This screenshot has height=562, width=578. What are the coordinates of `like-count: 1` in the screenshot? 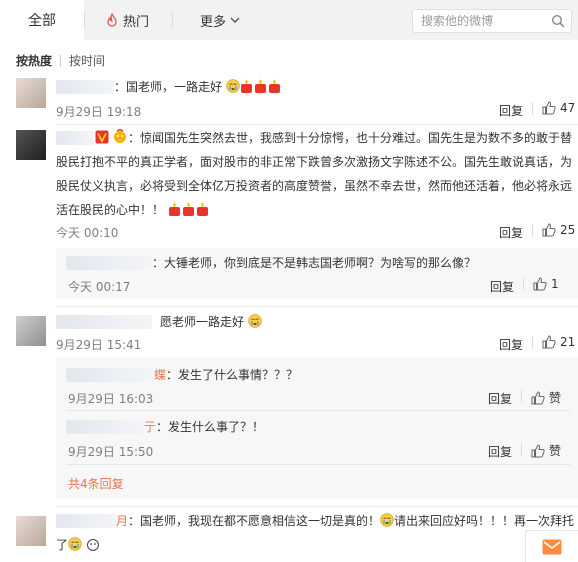 It's located at (555, 284).